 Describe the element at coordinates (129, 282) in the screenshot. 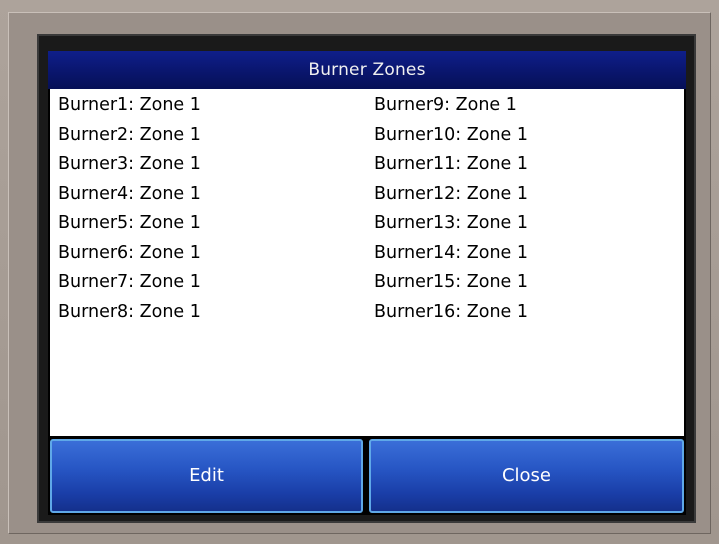

I see `burner-list-item: Burner7: Zone 1` at that location.